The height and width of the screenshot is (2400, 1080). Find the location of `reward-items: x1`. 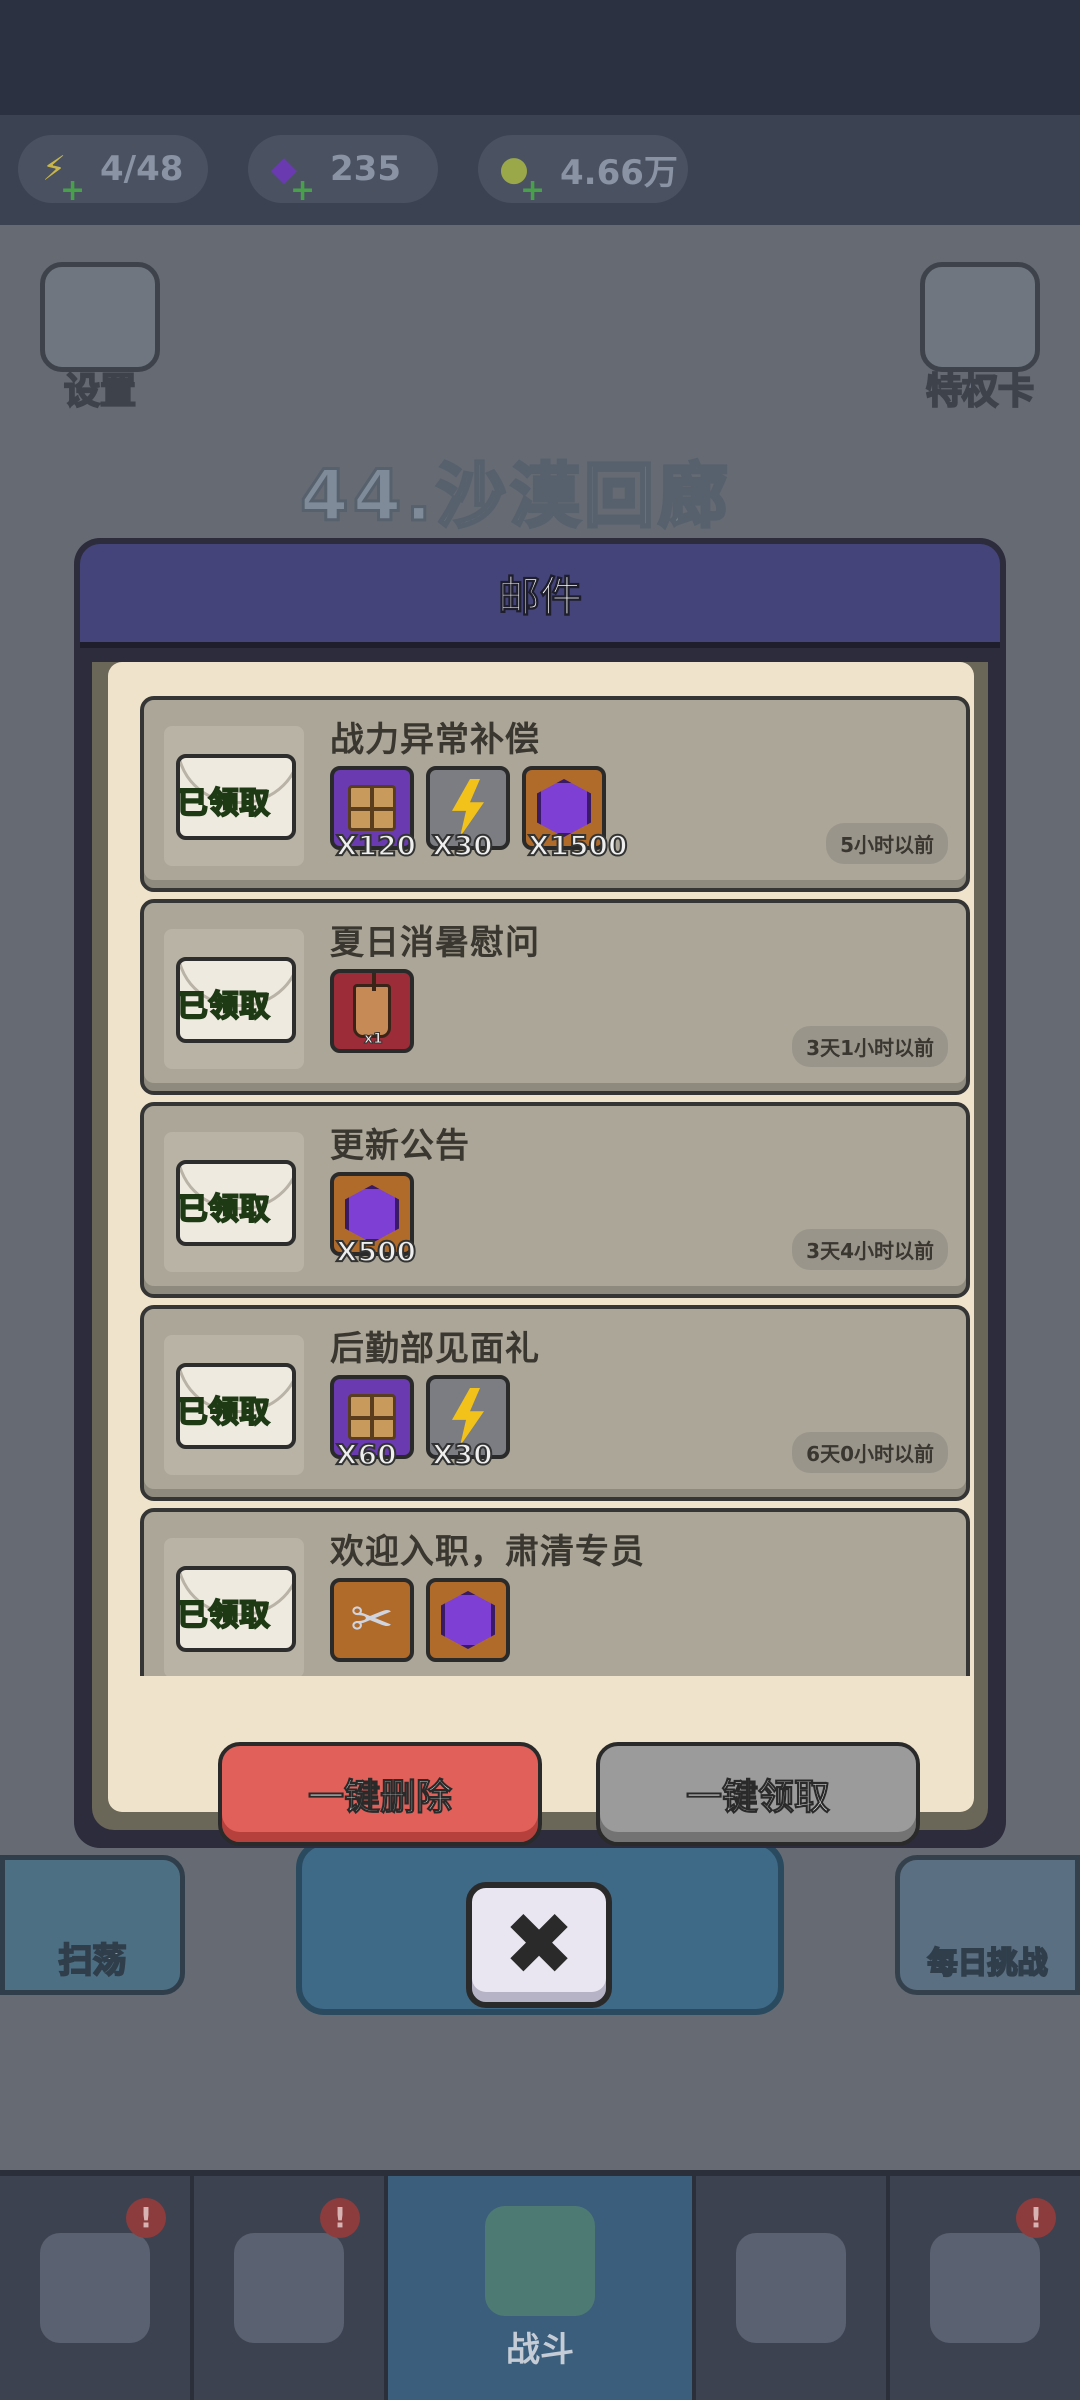

reward-items: x1 is located at coordinates (372, 1011).